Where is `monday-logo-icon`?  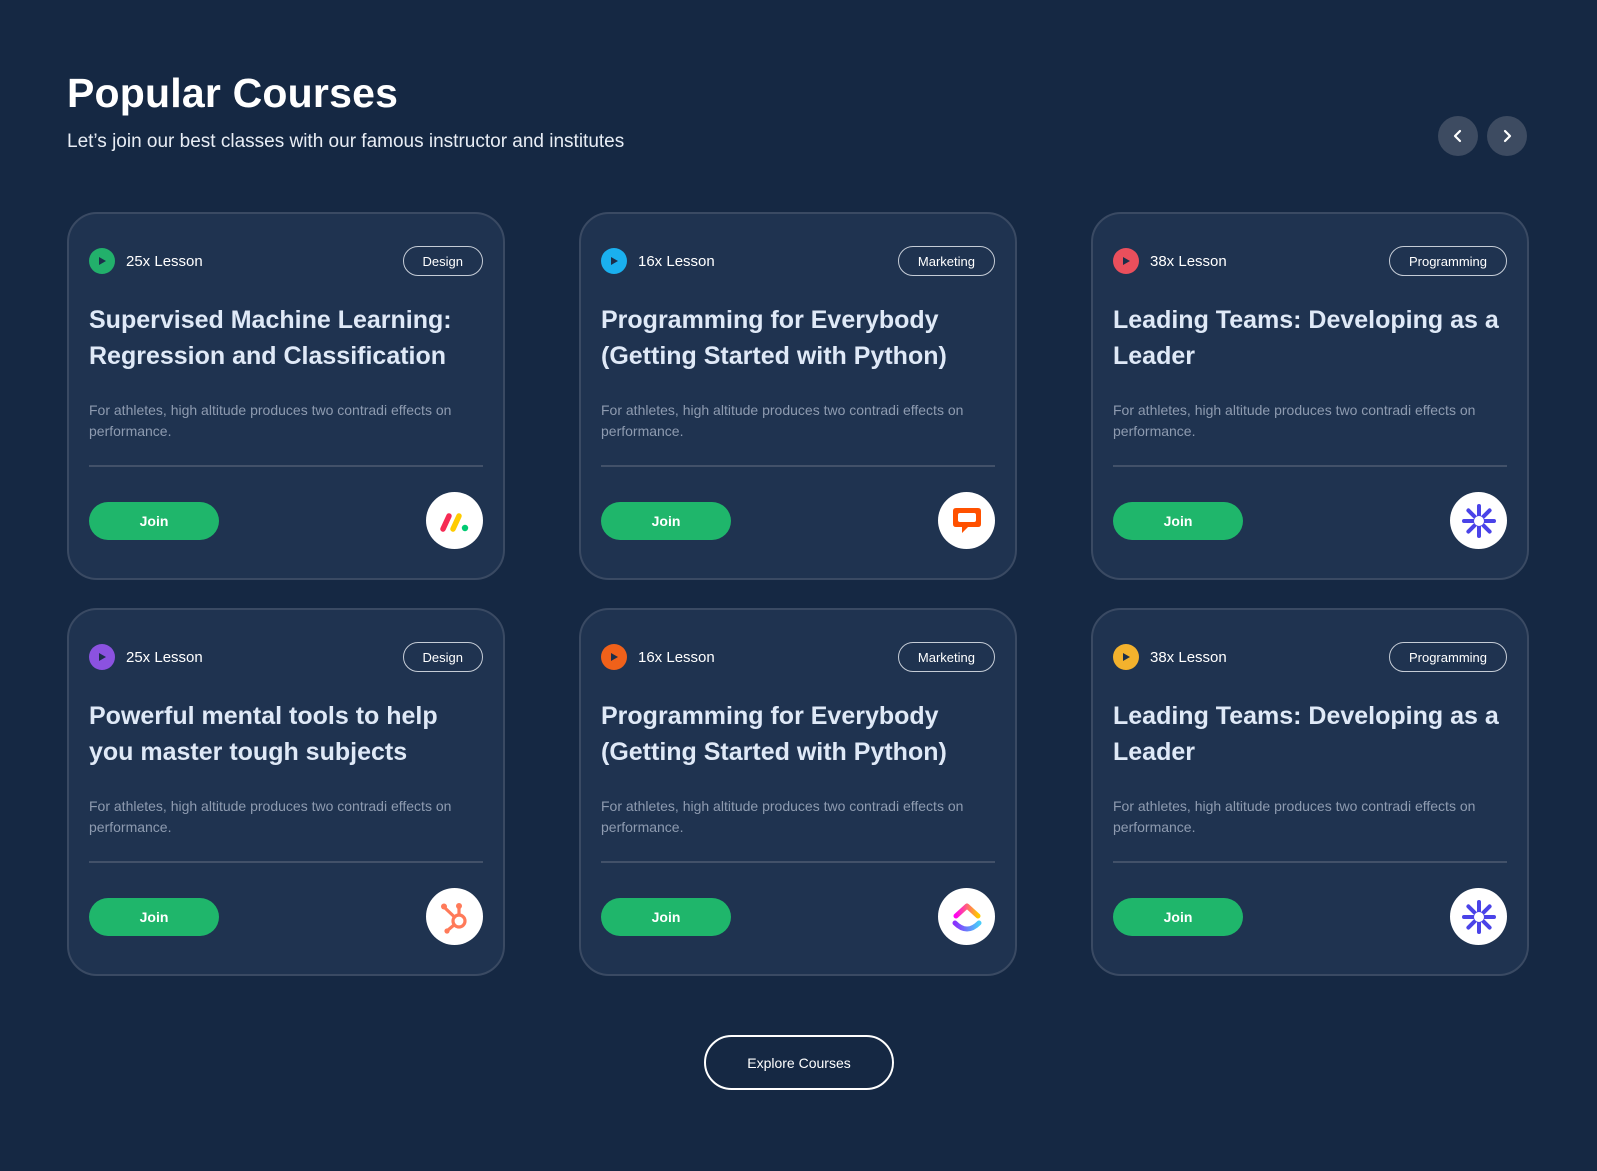 monday-logo-icon is located at coordinates (454, 520).